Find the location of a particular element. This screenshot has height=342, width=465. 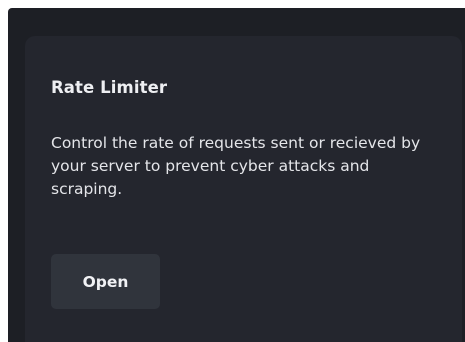

open-button: Open is located at coordinates (105, 281).